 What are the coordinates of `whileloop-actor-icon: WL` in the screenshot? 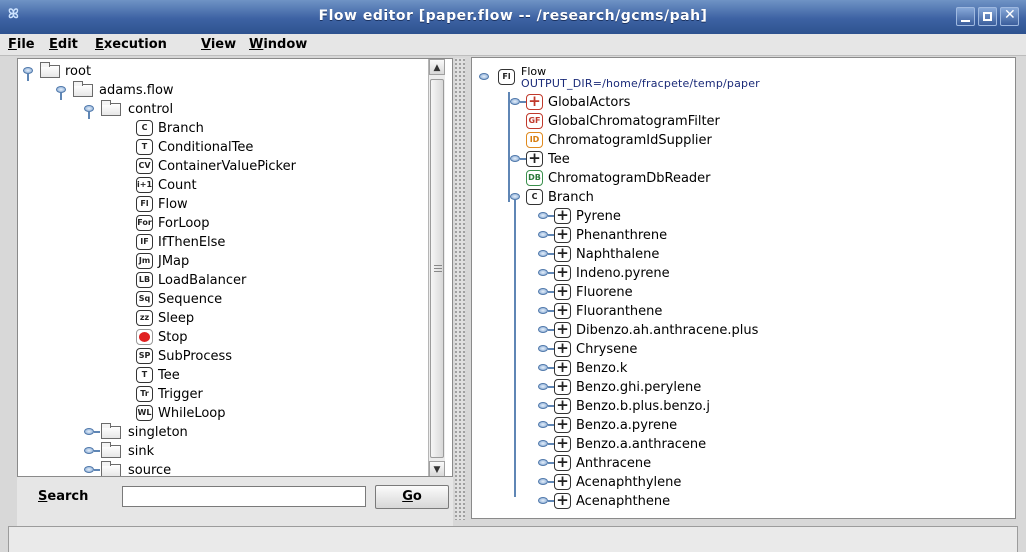 It's located at (144, 413).